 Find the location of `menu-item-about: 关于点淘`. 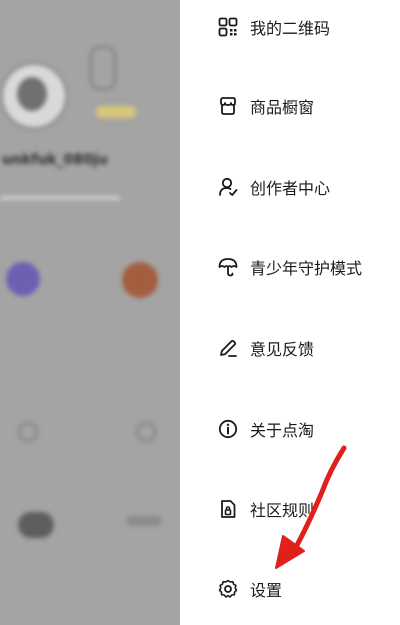

menu-item-about: 关于点淘 is located at coordinates (266, 429).